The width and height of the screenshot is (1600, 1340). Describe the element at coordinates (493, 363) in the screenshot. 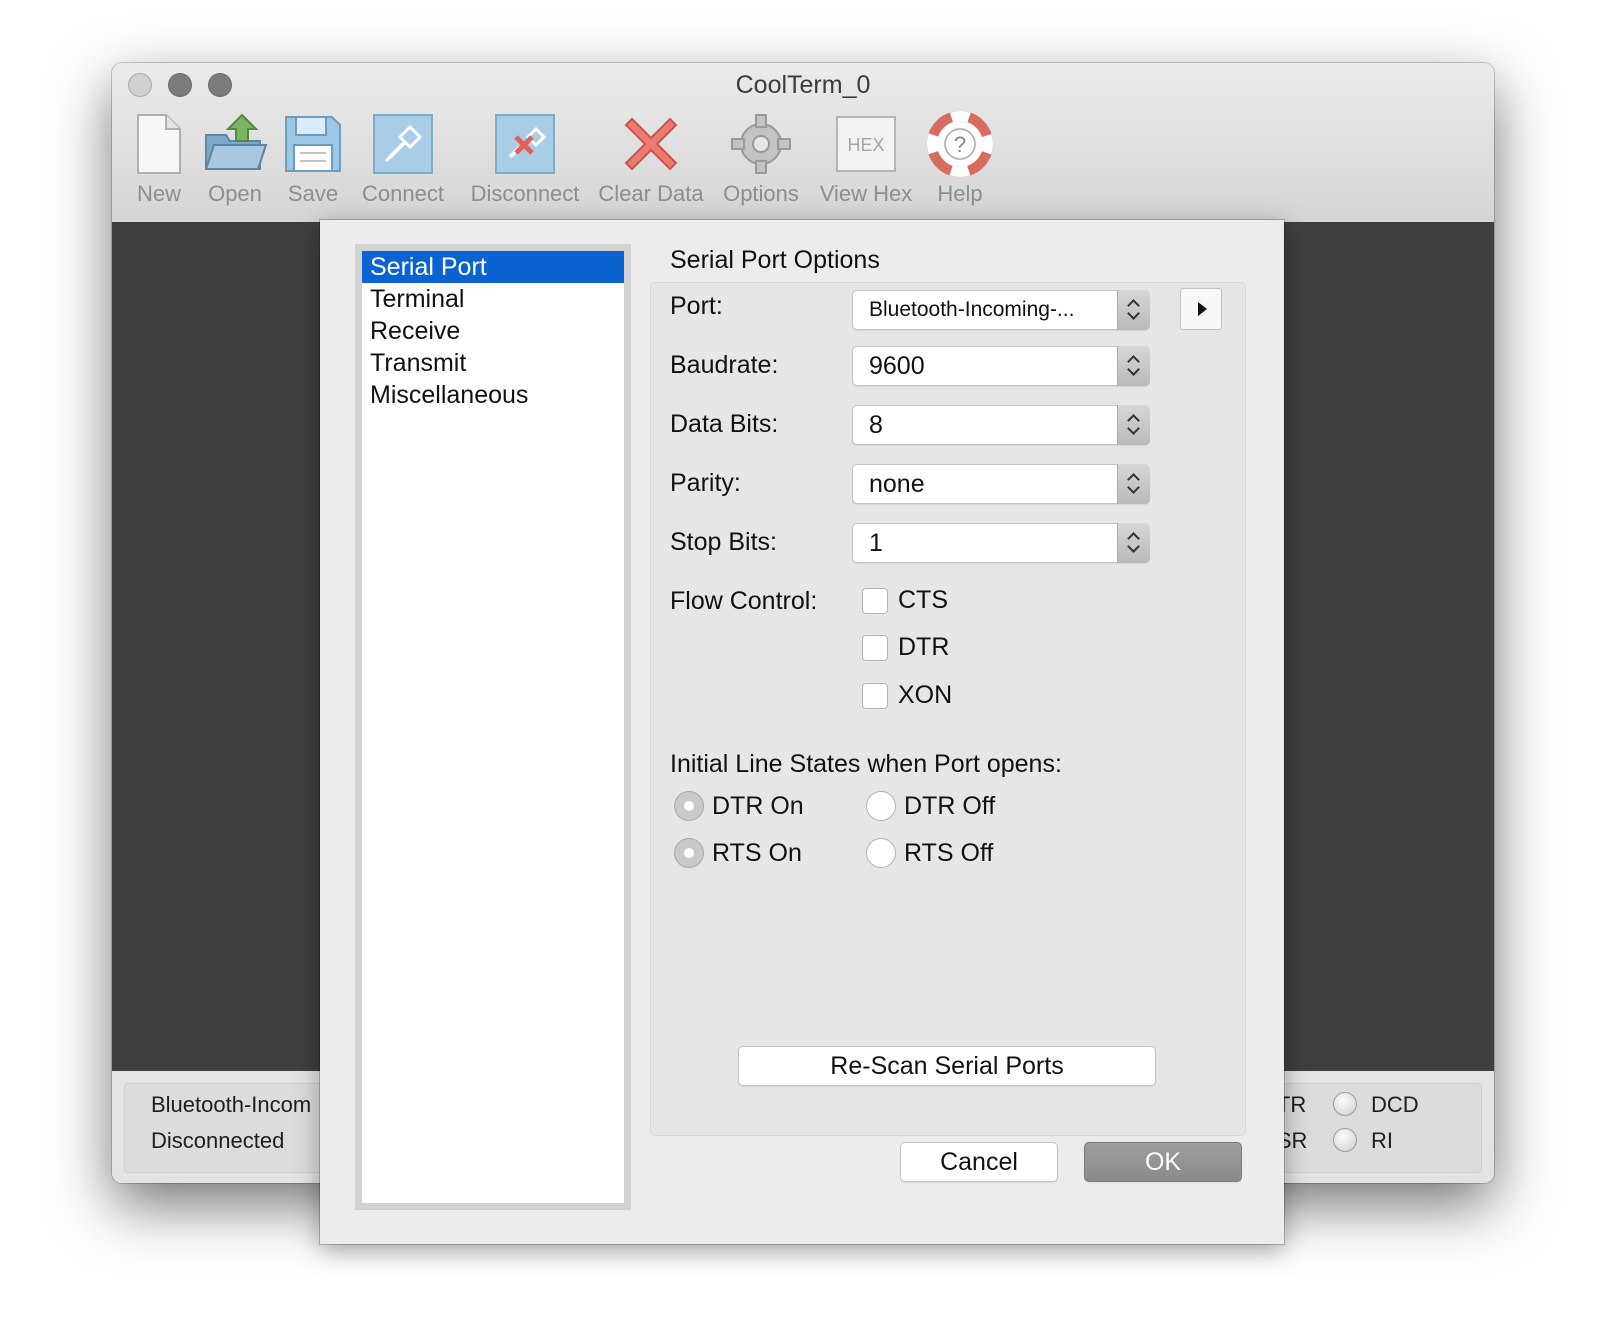

I see `category-transmit: Transmit` at that location.